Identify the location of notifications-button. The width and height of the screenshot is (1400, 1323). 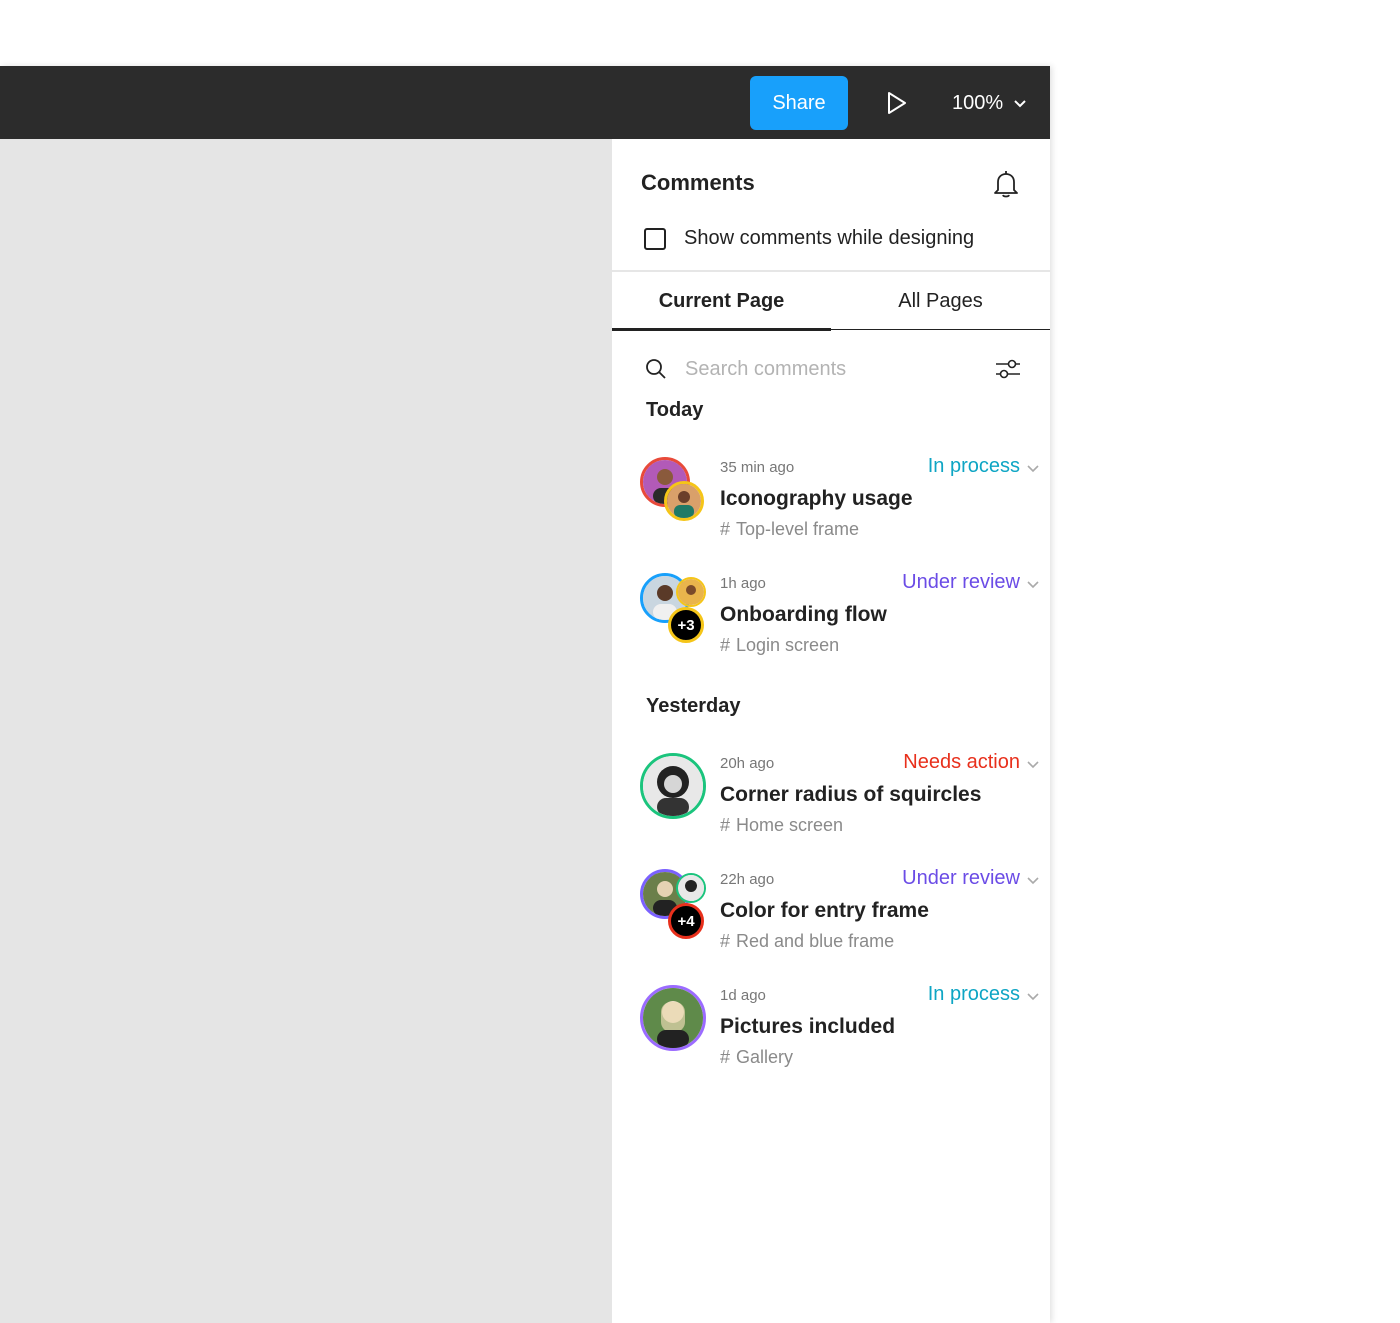
(1006, 184).